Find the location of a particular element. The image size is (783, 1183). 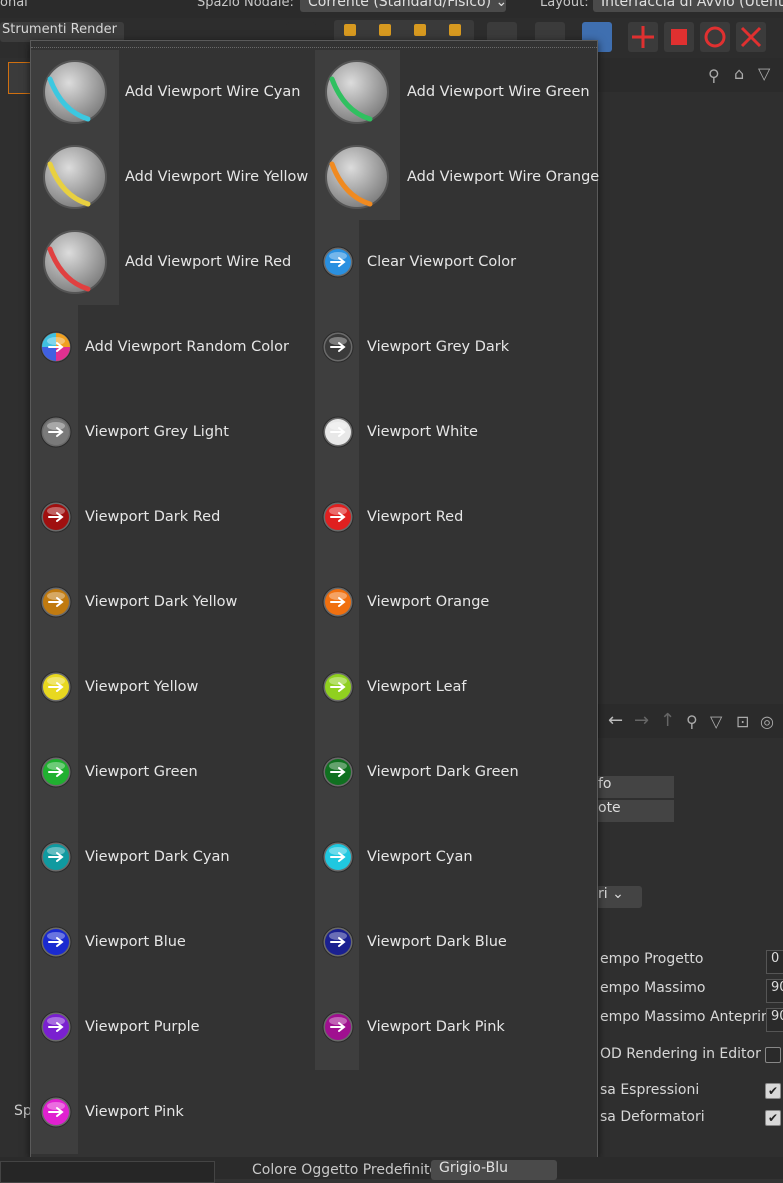

project-time-field: 0 is located at coordinates (774, 962).